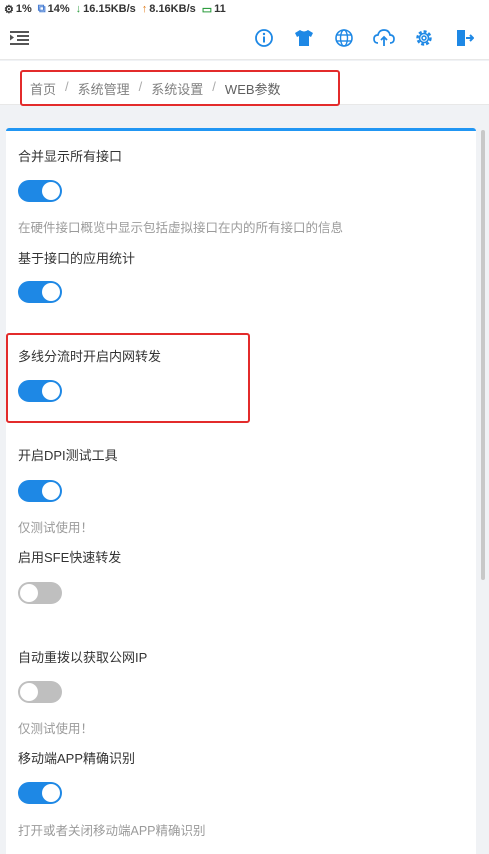 This screenshot has height=854, width=489. Describe the element at coordinates (424, 38) in the screenshot. I see `gear-icon` at that location.